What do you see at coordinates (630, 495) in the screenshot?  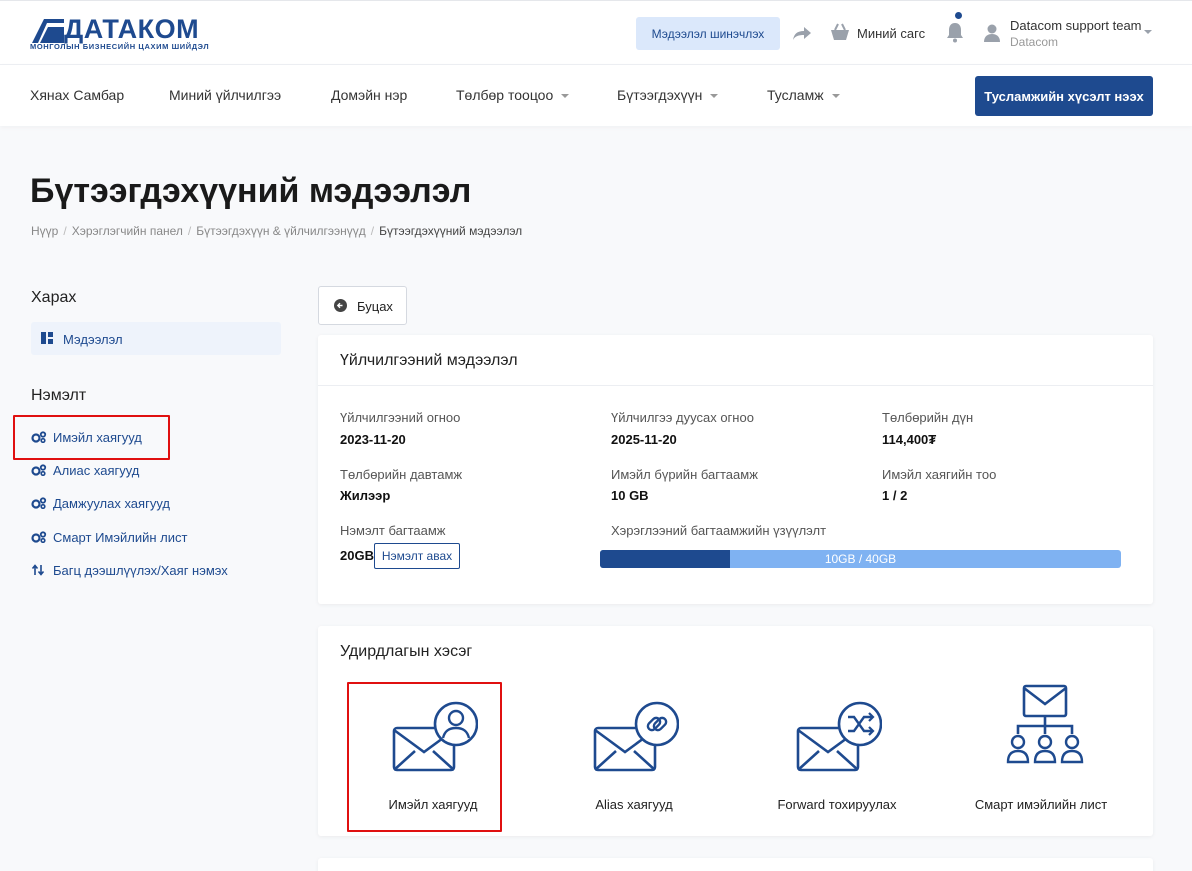 I see `field-value: 10 GB` at bounding box center [630, 495].